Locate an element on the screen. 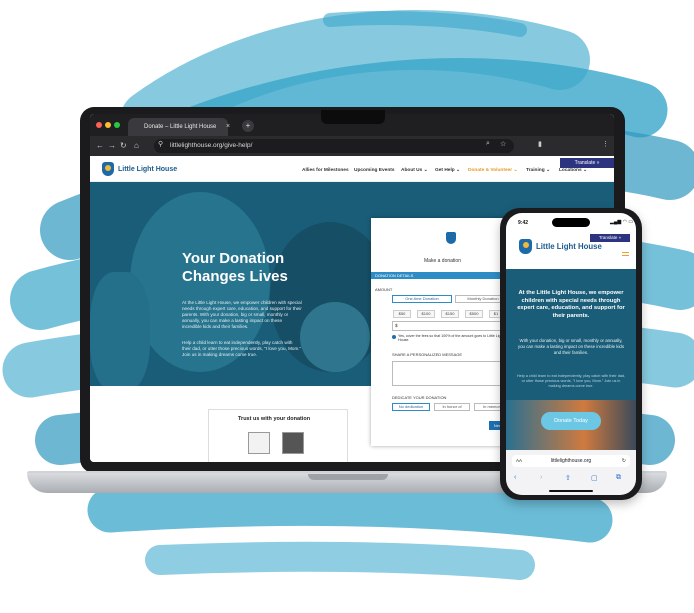 The height and width of the screenshot is (613, 694). form-heading: Make a donation is located at coordinates (442, 261).